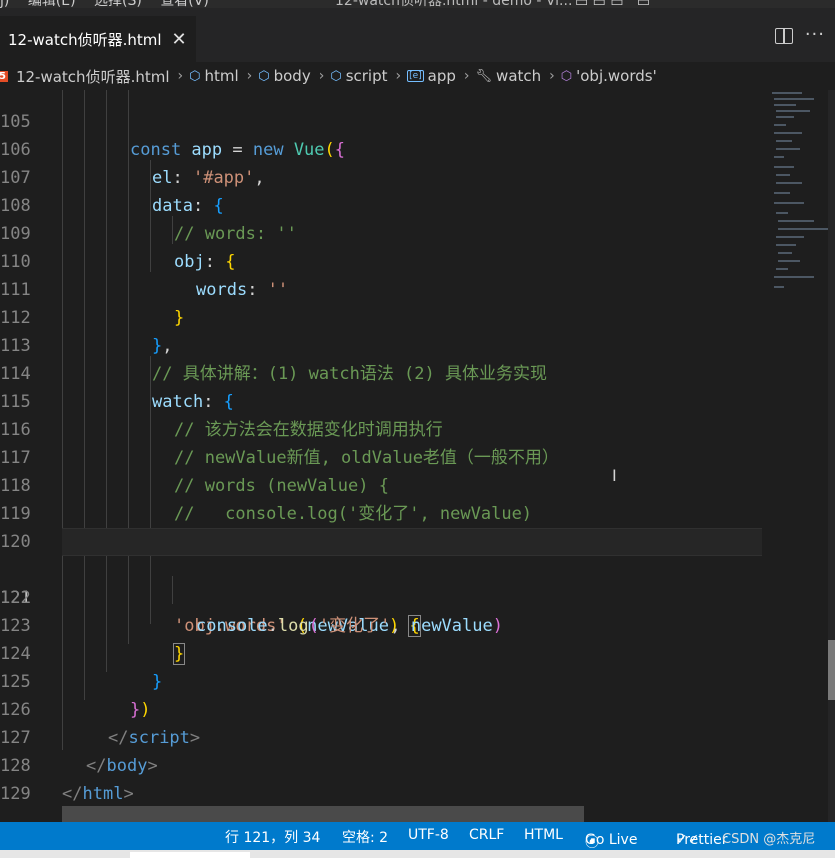  I want to click on breadcrumb-file-label: 12-watch侦听器.html, so click(92, 76).